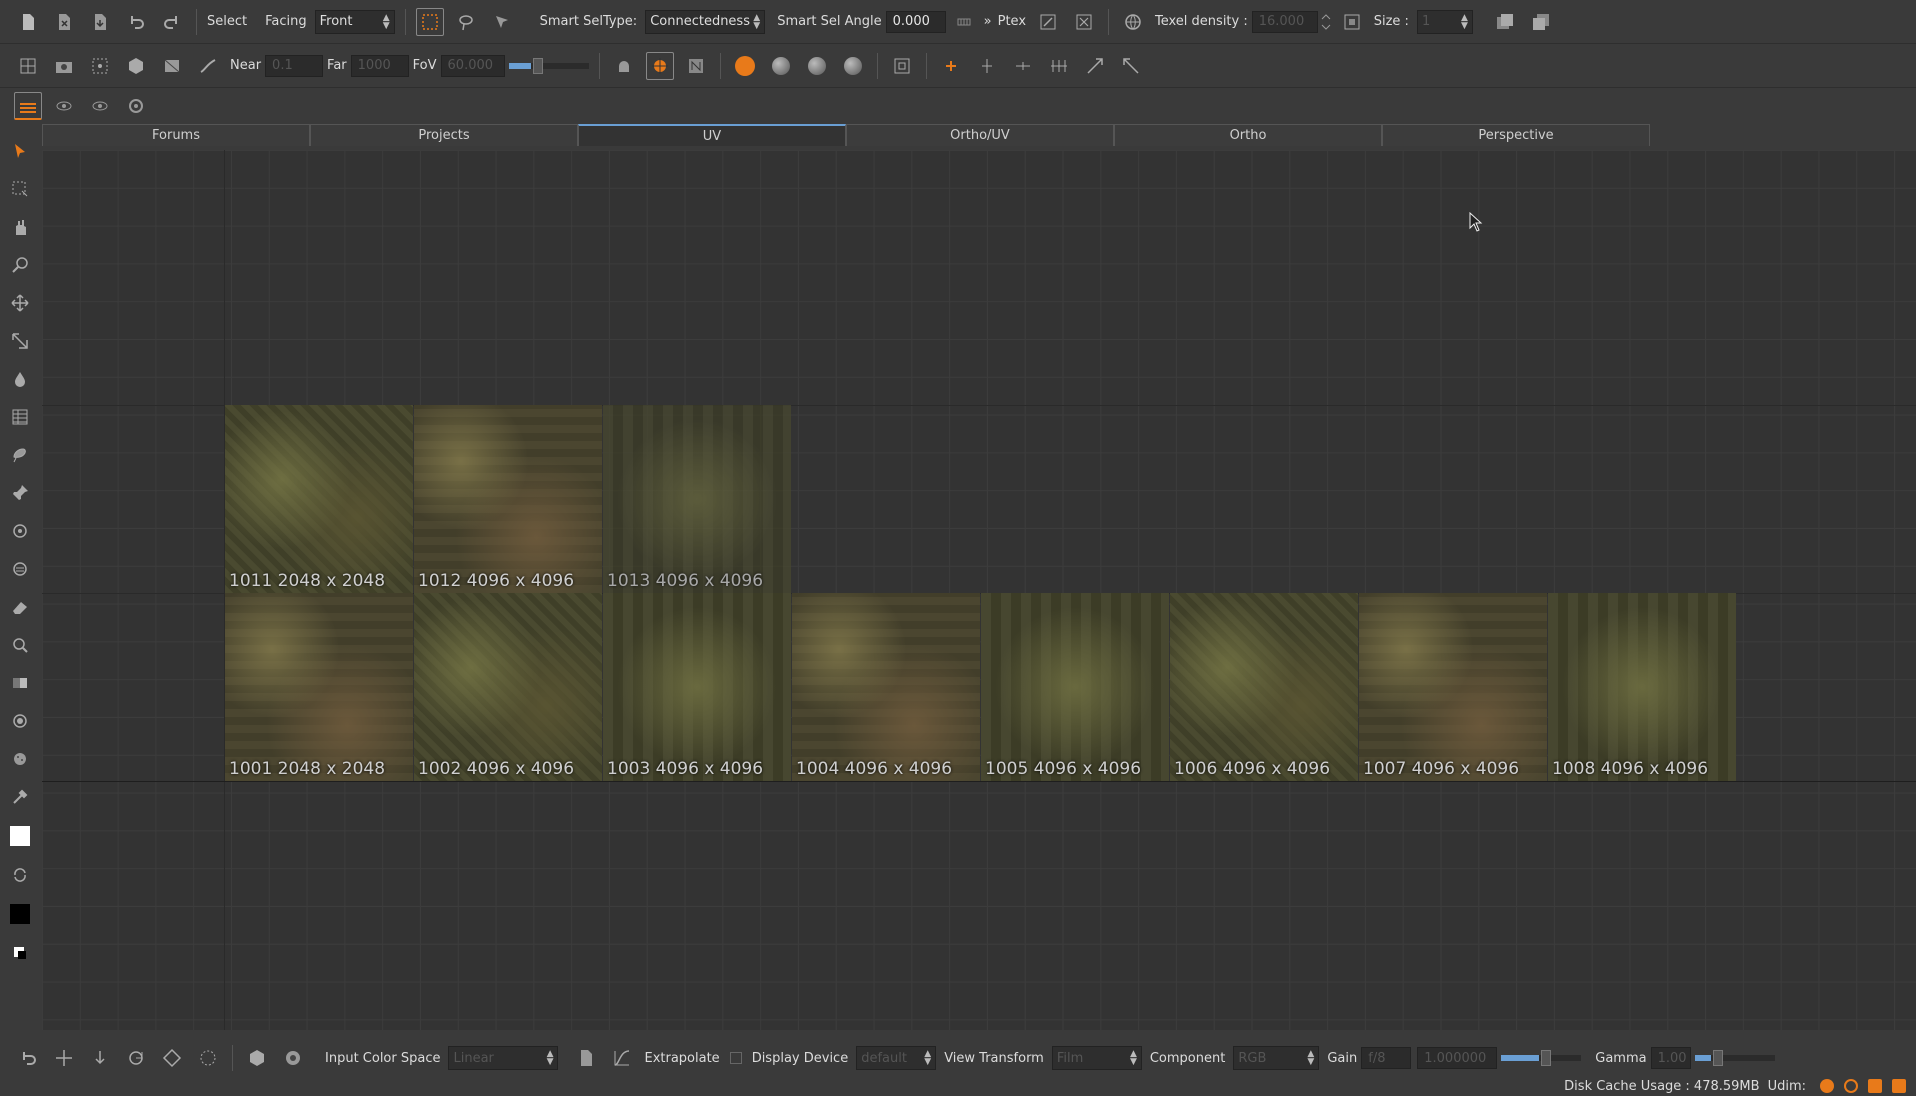 The height and width of the screenshot is (1096, 1916). Describe the element at coordinates (951, 66) in the screenshot. I see `pivot-icon` at that location.